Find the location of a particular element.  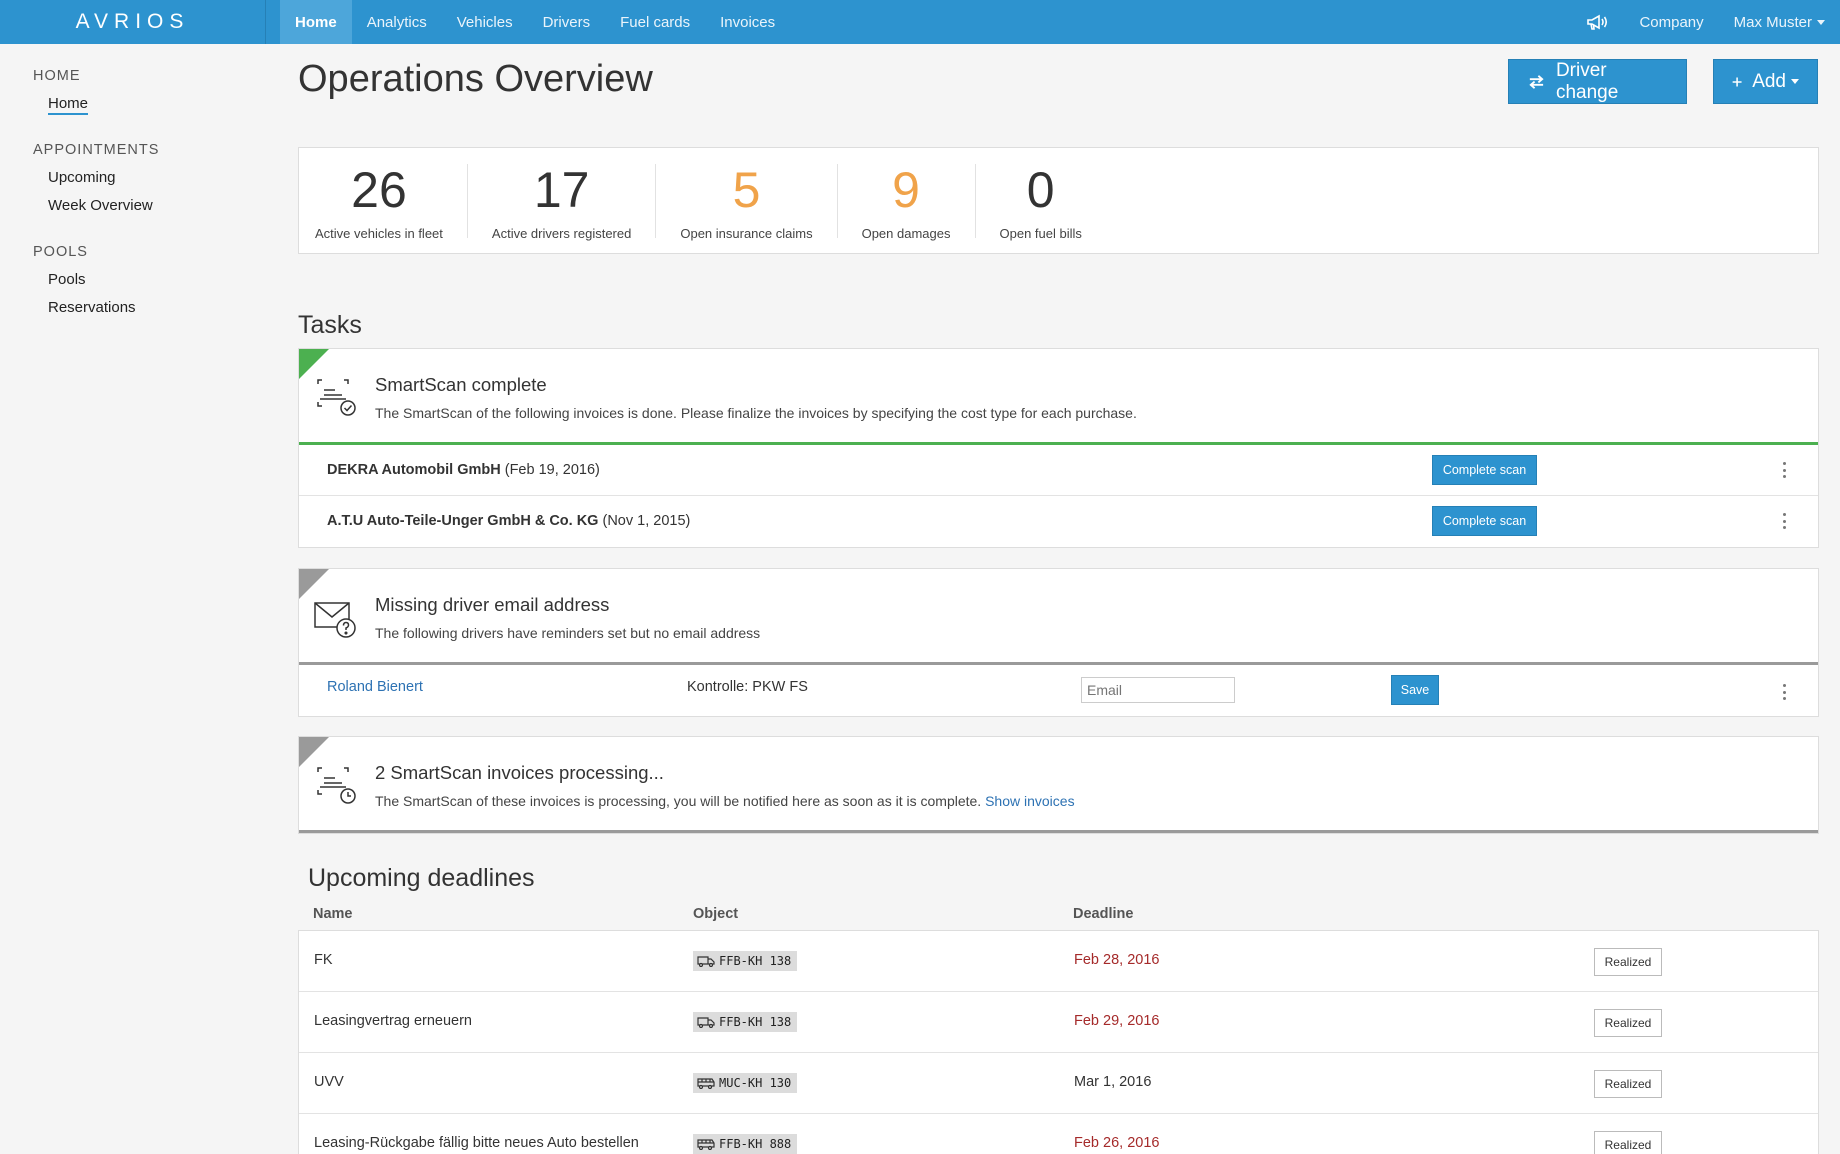

stat-value: 9 is located at coordinates (906, 189).